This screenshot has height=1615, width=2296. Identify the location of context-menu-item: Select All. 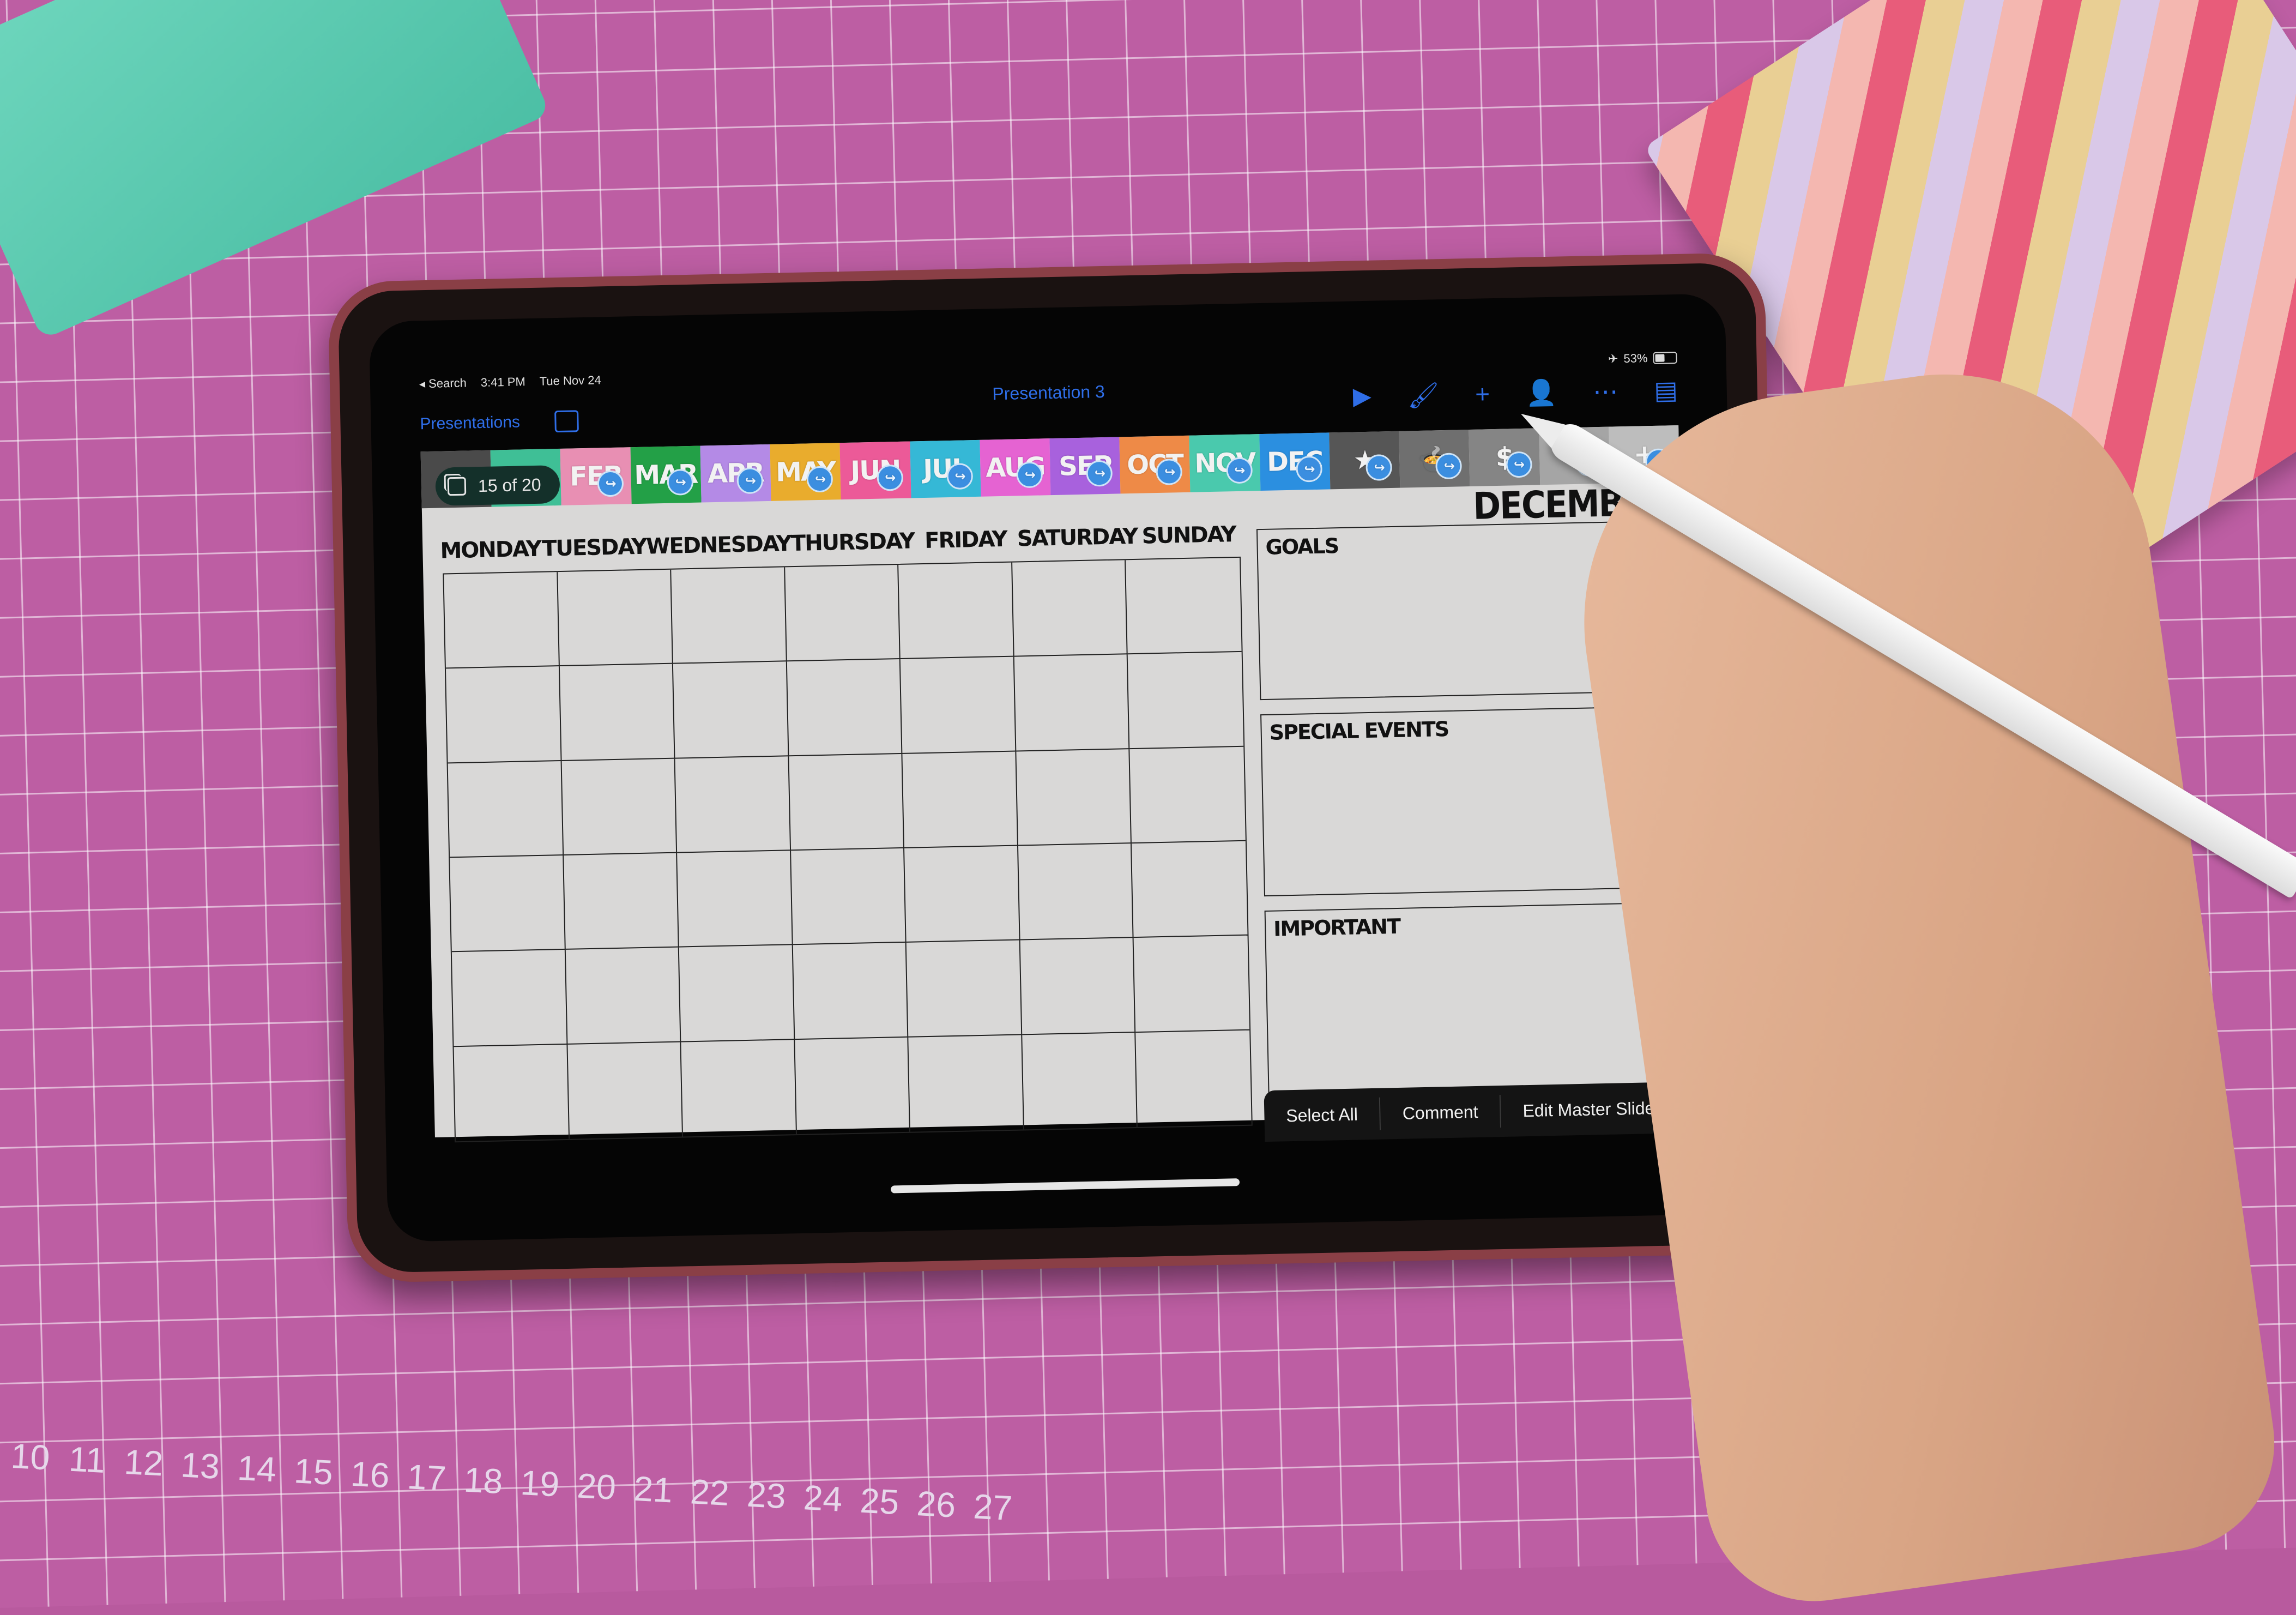
(1322, 1115).